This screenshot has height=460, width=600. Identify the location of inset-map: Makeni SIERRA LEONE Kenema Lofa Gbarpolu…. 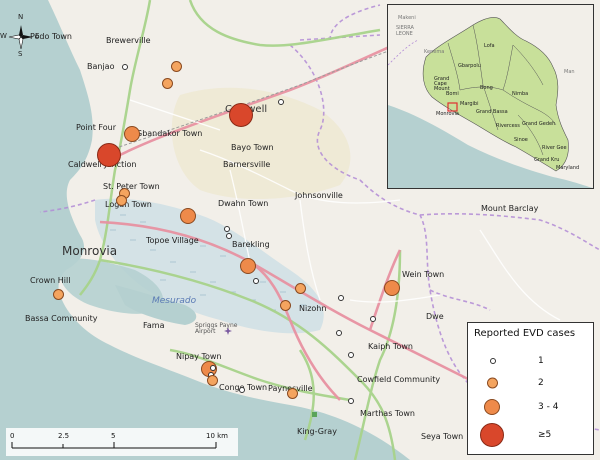
(490, 96).